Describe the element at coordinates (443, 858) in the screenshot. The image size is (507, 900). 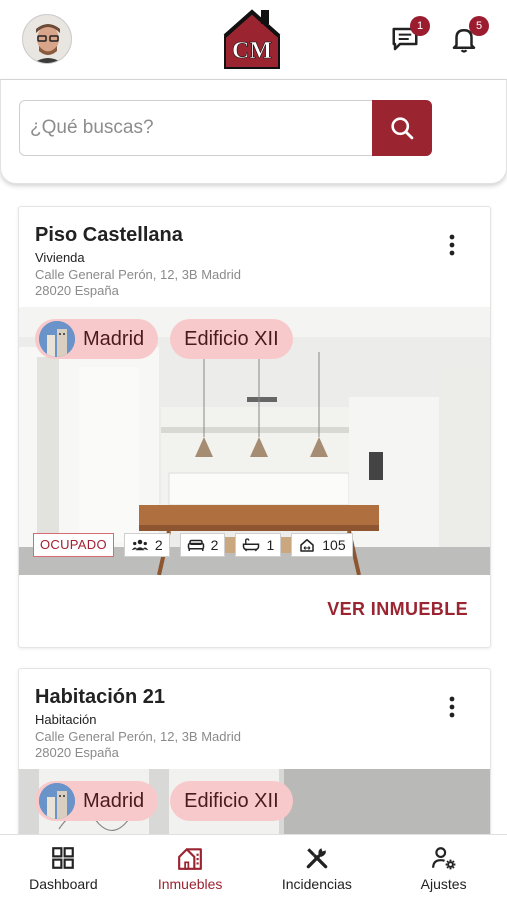
I see `user-settings-icon` at that location.